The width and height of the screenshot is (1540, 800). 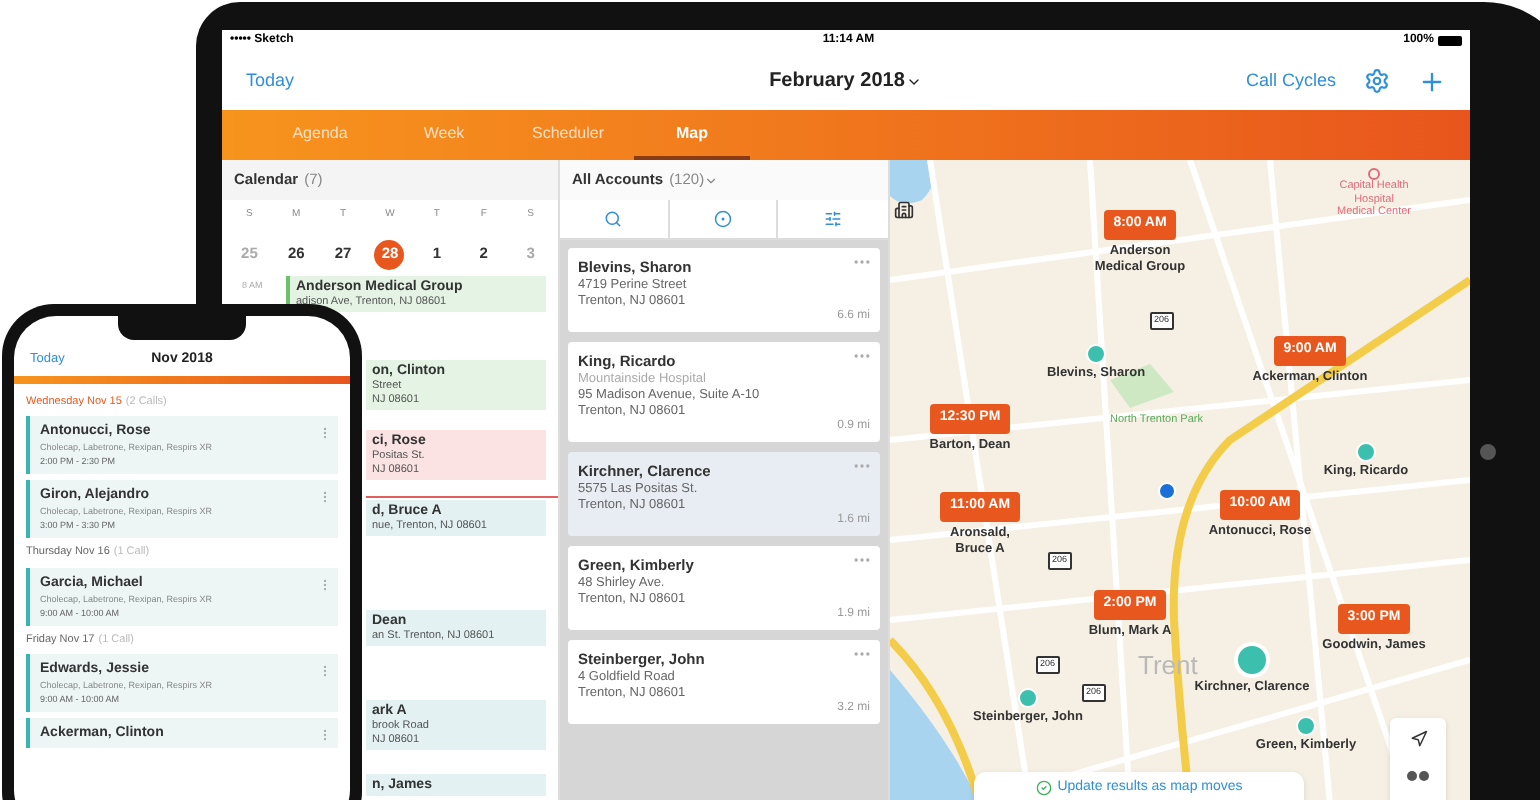 I want to click on search-icon, so click(x=613, y=219).